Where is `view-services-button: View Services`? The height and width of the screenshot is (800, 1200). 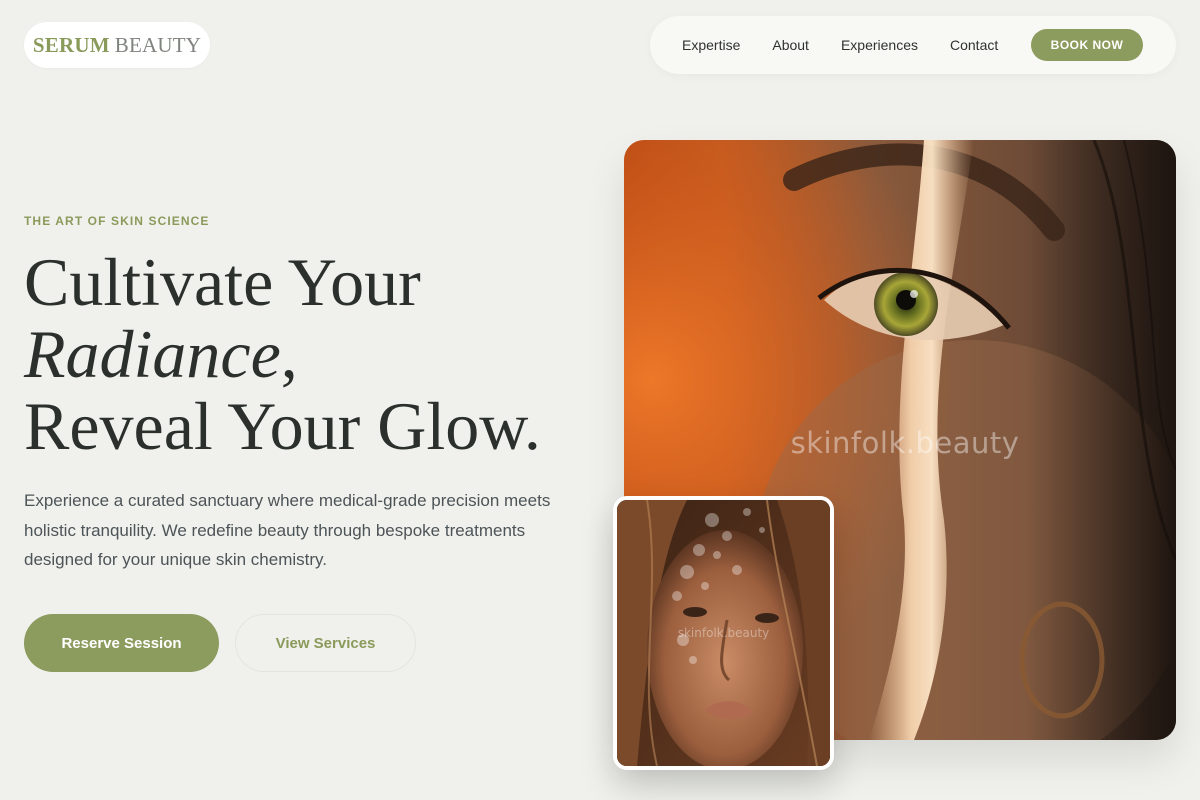 view-services-button: View Services is located at coordinates (325, 643).